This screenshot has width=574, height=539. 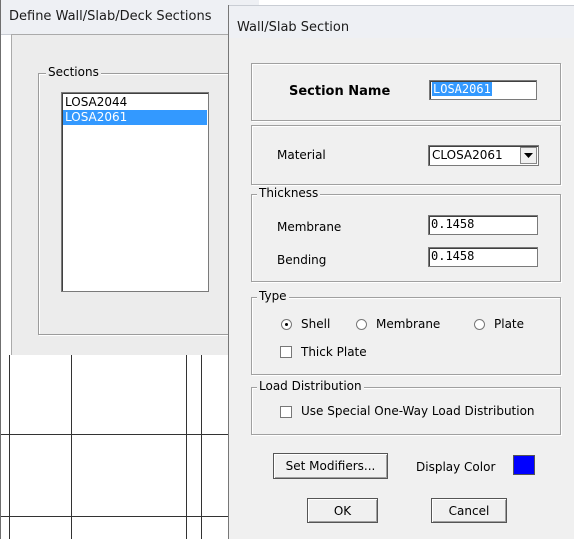 What do you see at coordinates (334, 352) in the screenshot?
I see `thick-plate-label: Thick Plate` at bounding box center [334, 352].